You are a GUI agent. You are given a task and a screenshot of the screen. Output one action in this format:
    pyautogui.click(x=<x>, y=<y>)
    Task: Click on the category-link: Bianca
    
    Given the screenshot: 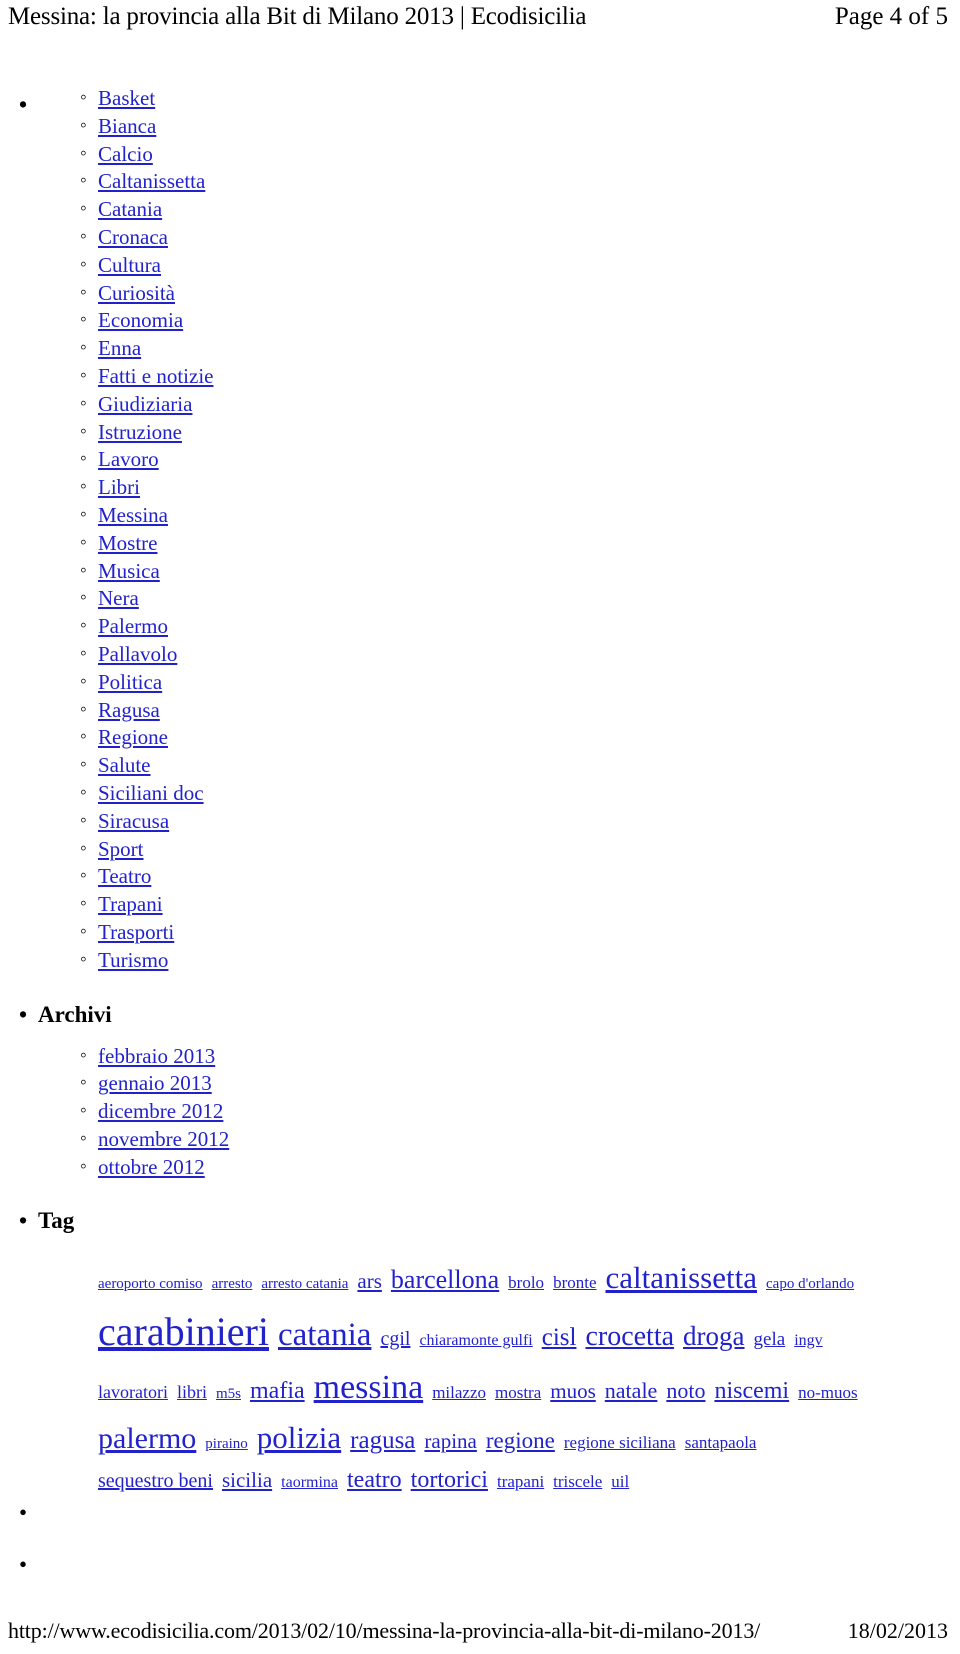 What is the action you would take?
    pyautogui.click(x=127, y=126)
    